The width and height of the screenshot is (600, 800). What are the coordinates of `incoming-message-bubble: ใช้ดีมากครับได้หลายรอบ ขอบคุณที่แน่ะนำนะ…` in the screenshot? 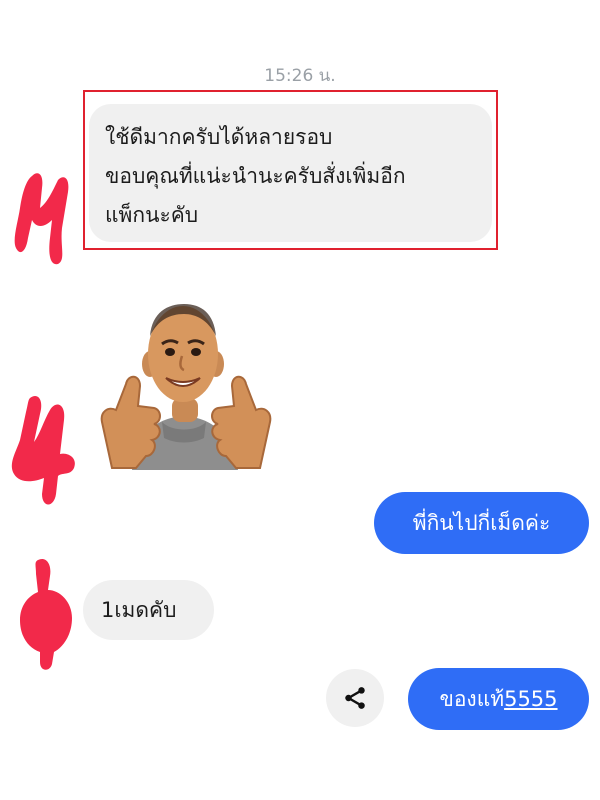 It's located at (290, 173).